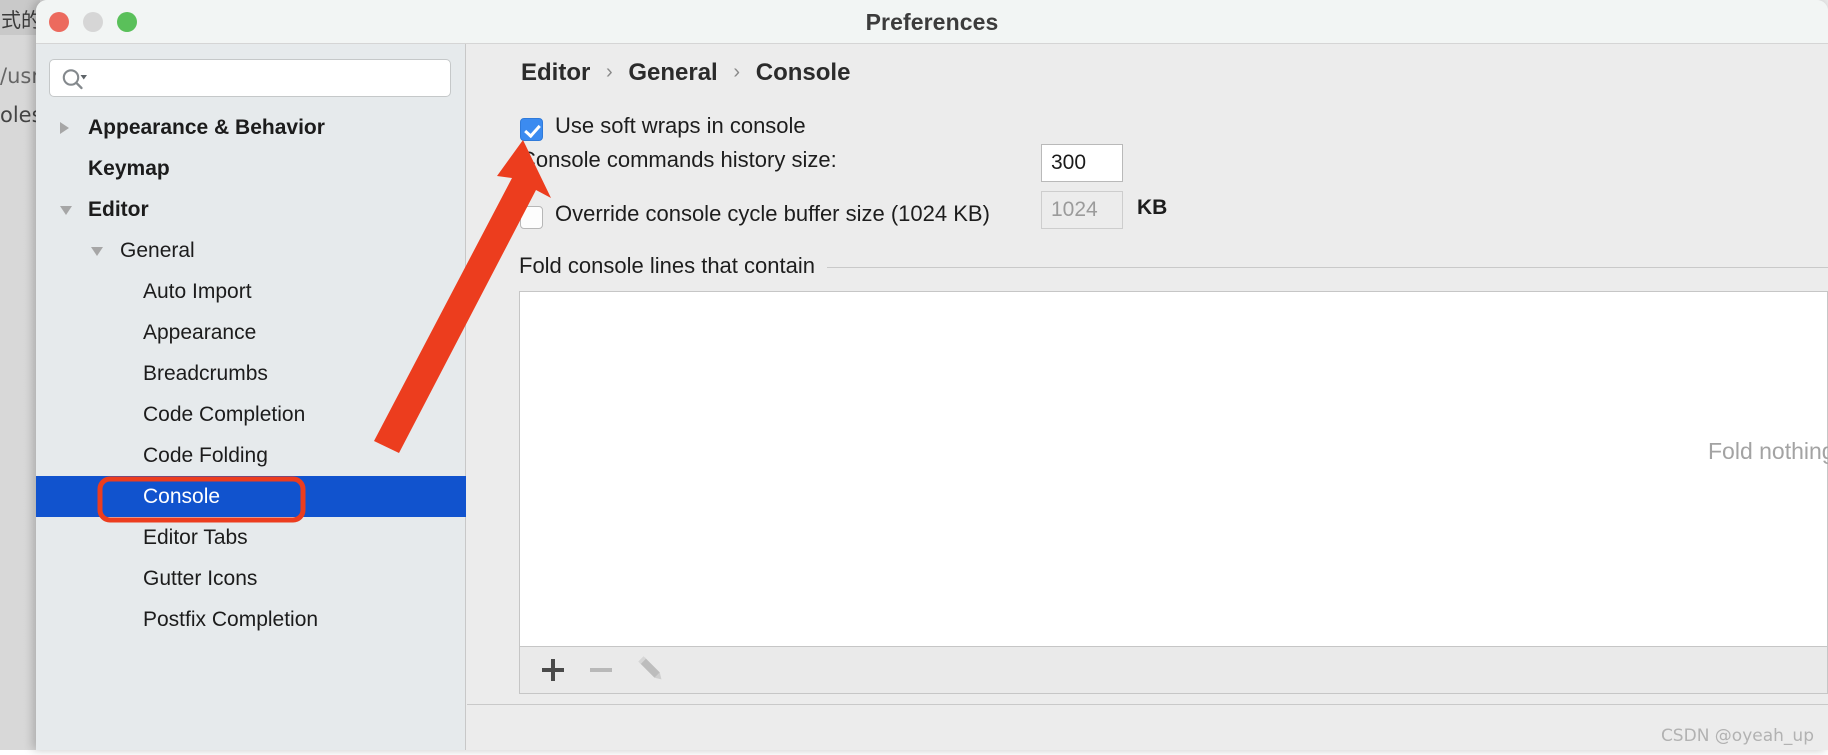 This screenshot has height=755, width=1828. I want to click on sidebar-item-label: Code Completion, so click(224, 414).